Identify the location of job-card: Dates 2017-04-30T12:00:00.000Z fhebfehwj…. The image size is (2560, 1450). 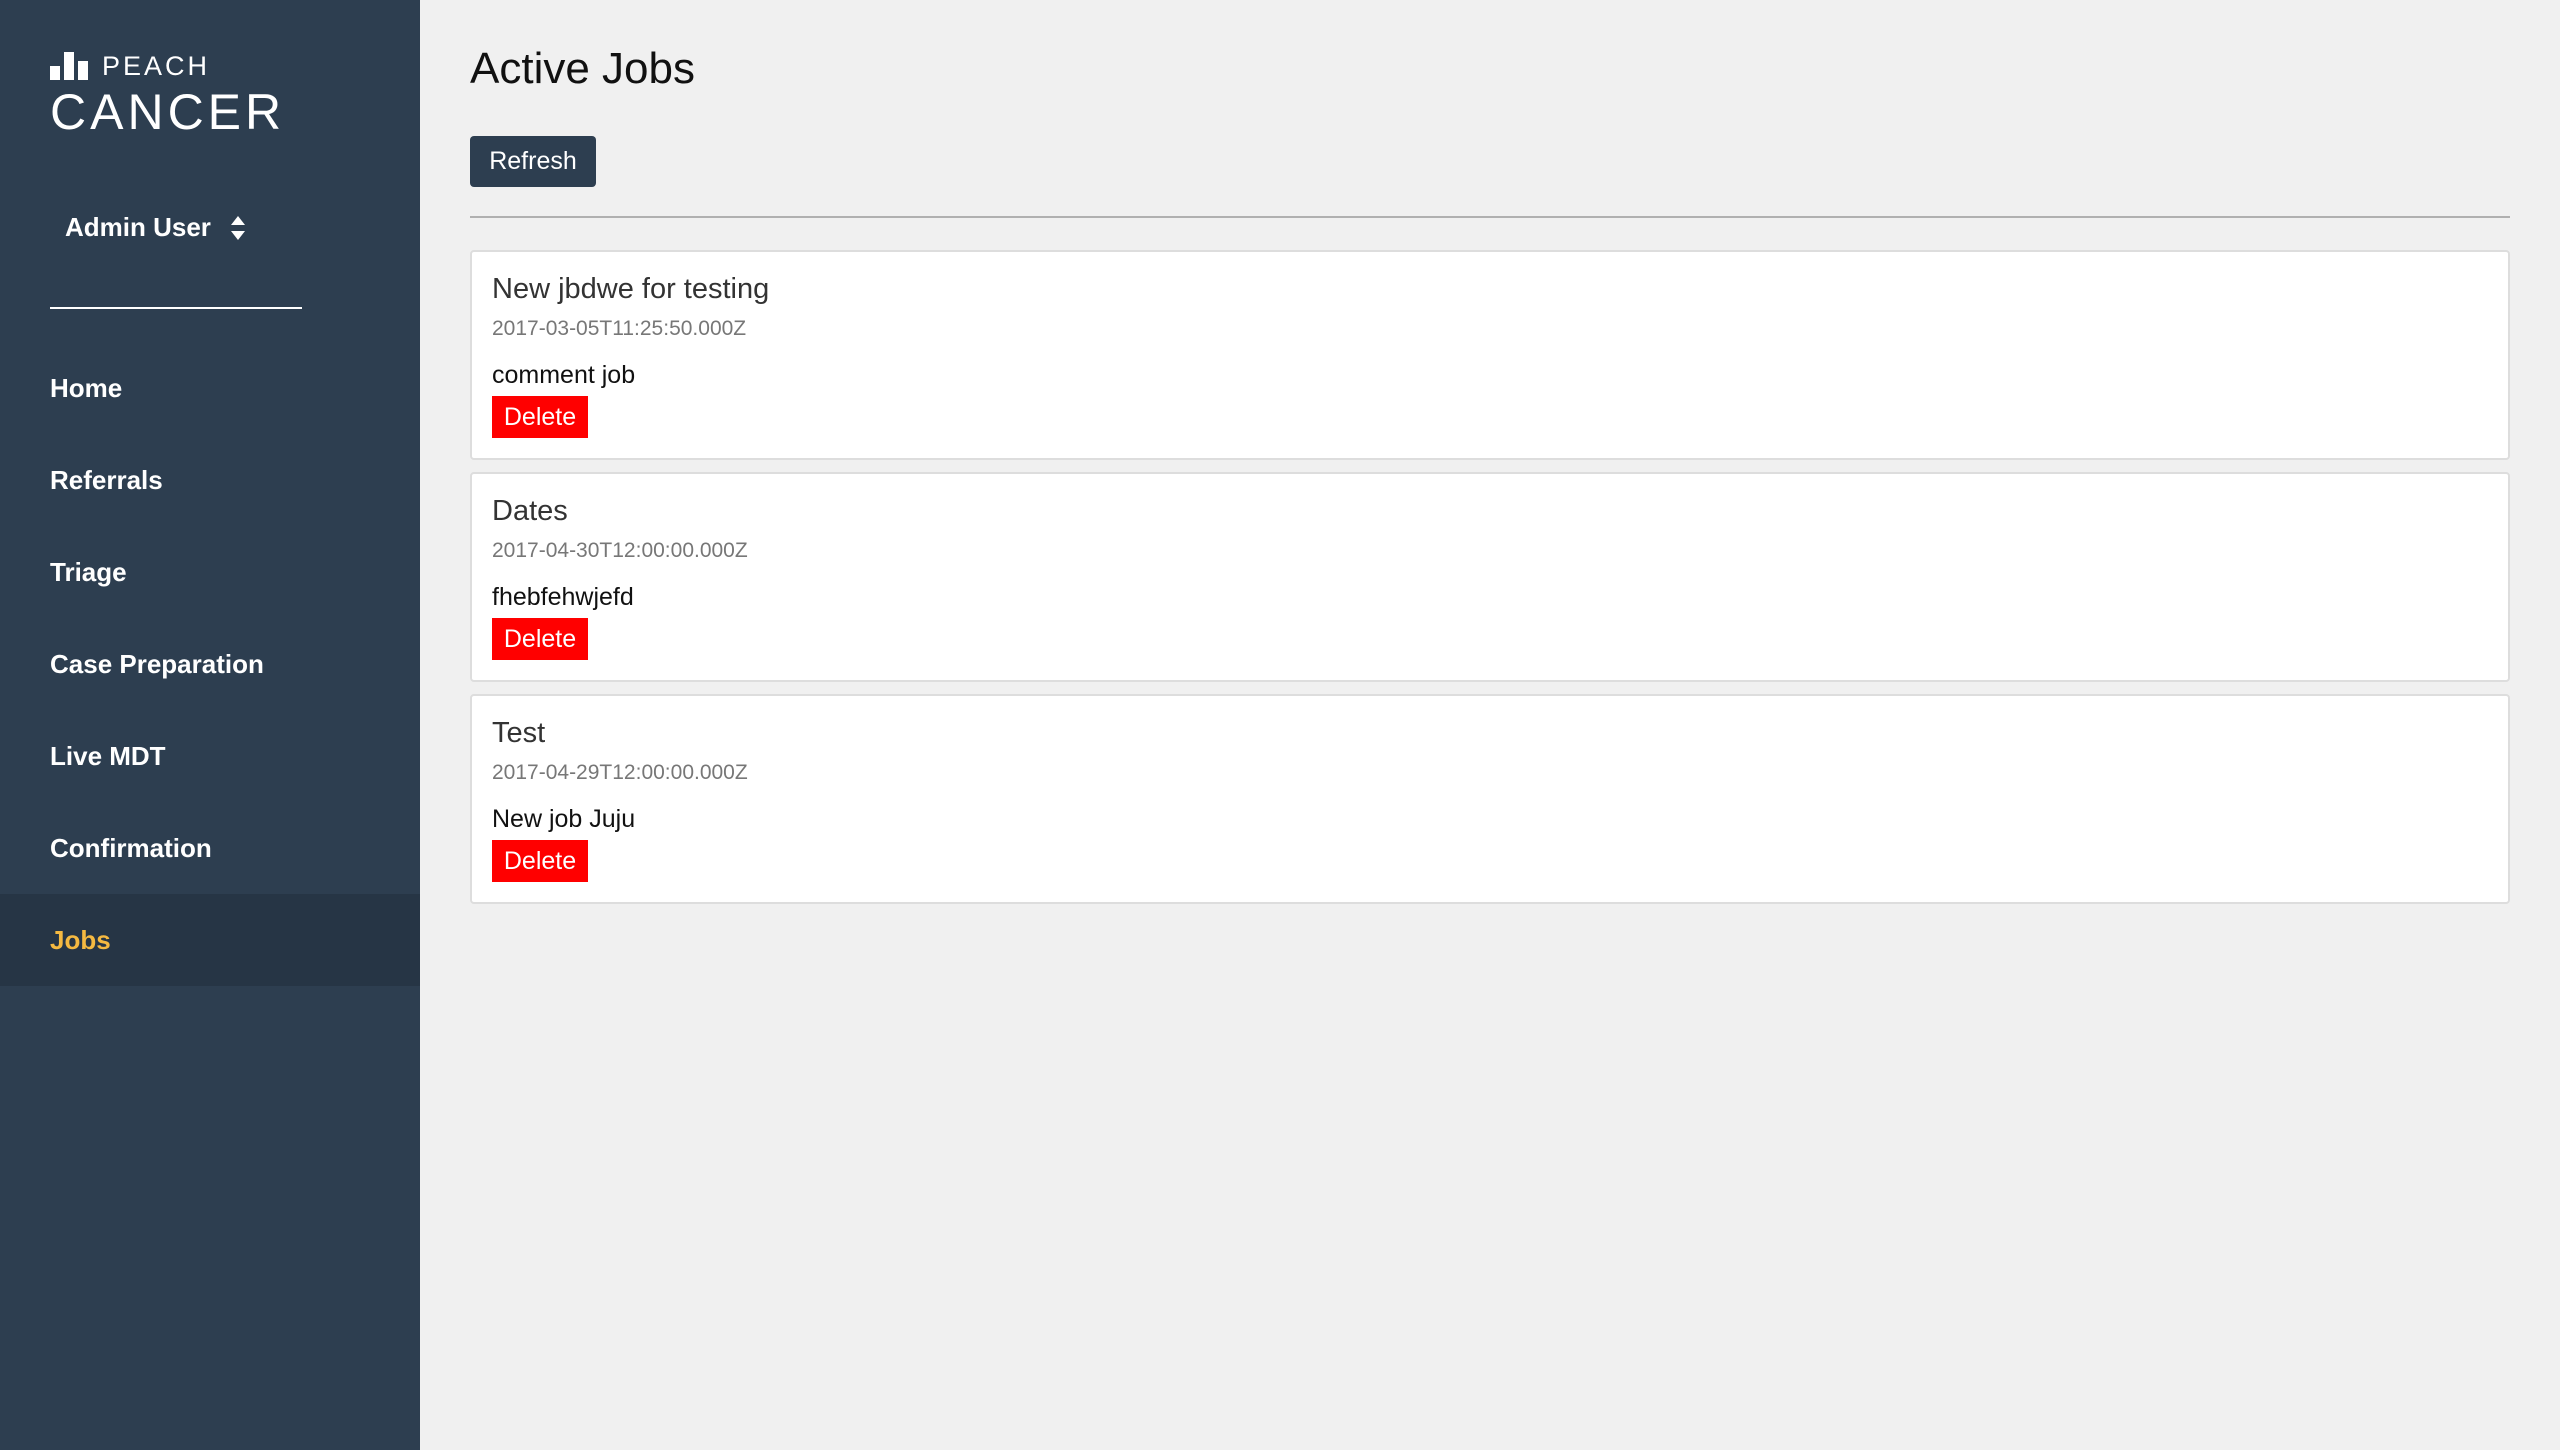
(1490, 577).